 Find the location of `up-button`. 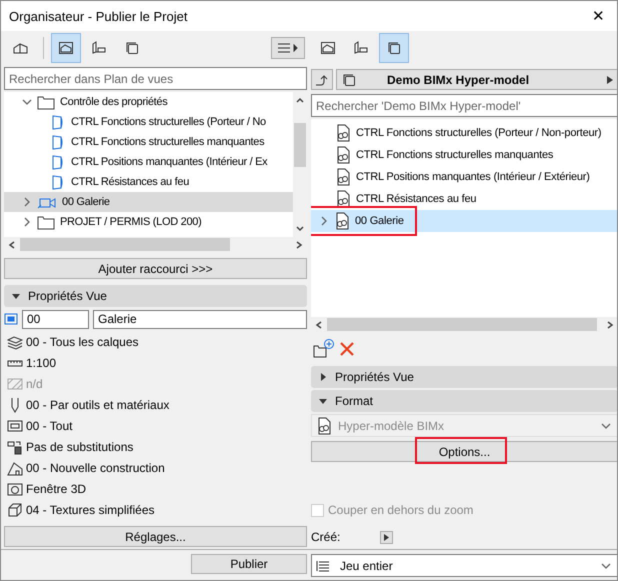

up-button is located at coordinates (322, 79).